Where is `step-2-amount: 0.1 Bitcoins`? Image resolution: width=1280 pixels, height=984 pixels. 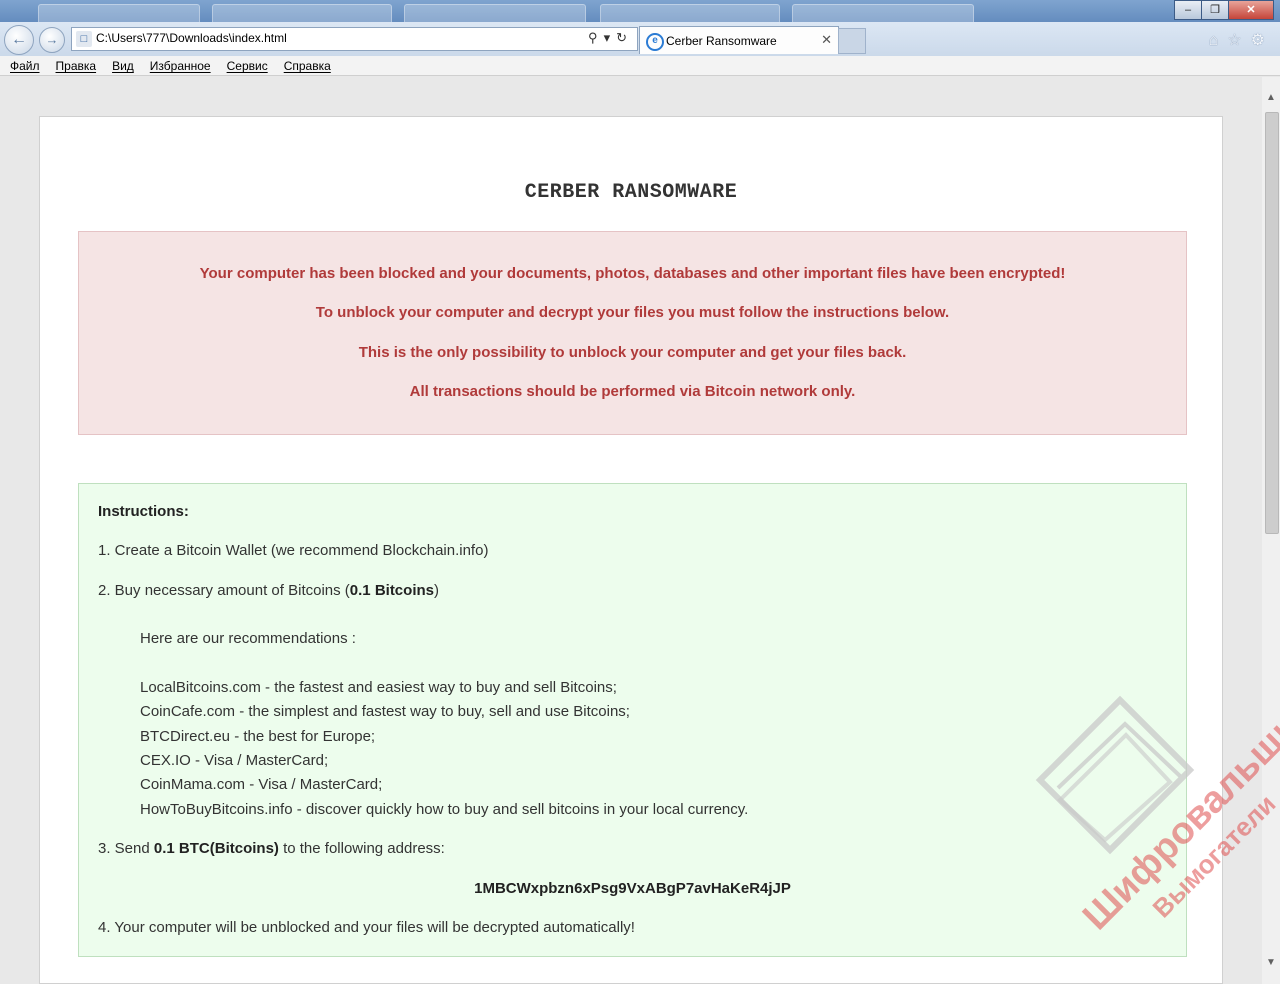 step-2-amount: 0.1 Bitcoins is located at coordinates (391, 590).